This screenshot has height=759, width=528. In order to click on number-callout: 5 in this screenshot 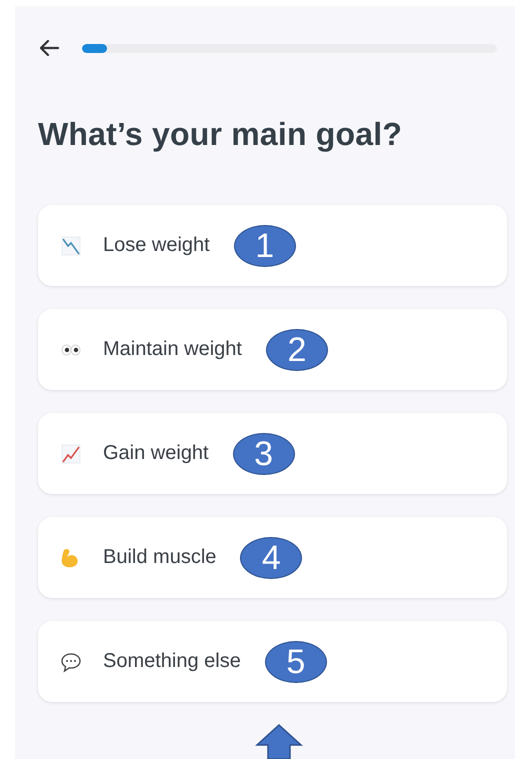, I will do `click(295, 661)`.